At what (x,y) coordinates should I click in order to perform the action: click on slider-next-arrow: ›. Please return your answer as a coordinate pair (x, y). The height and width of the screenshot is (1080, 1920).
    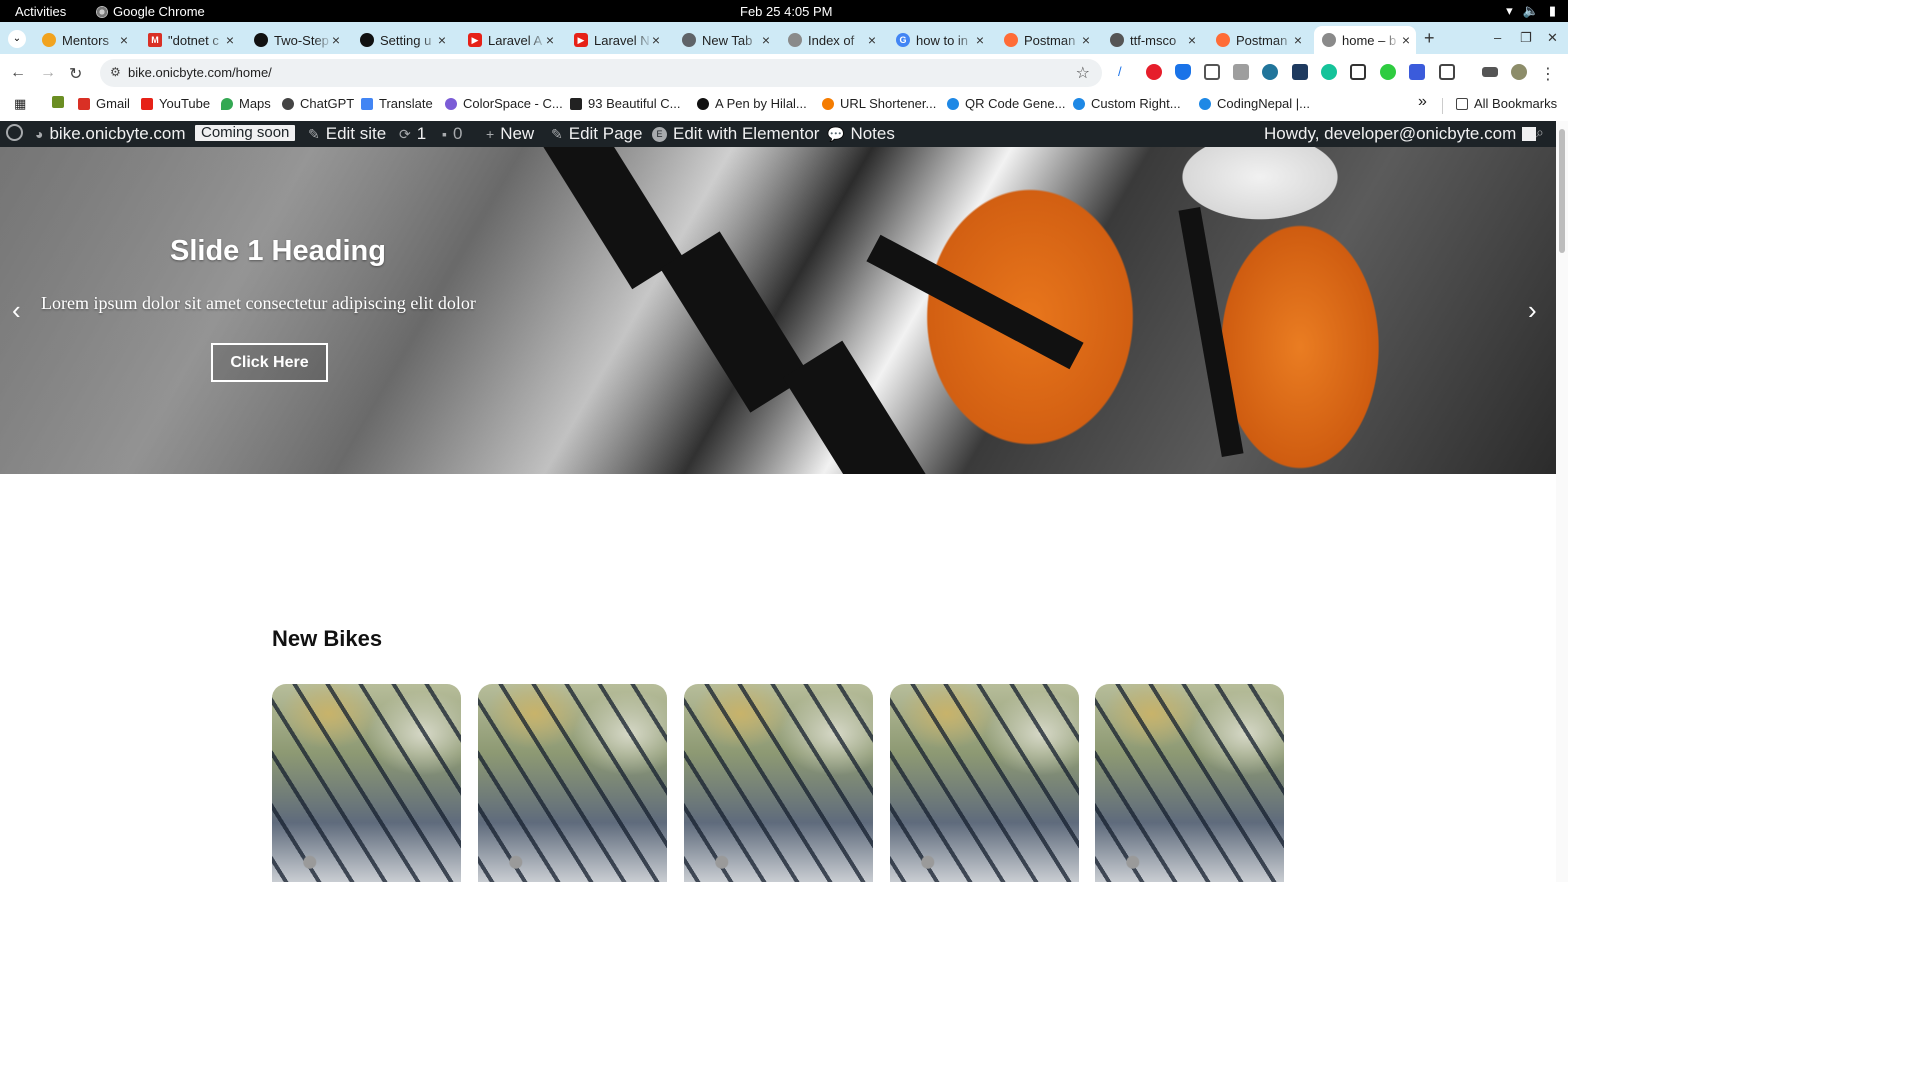
    Looking at the image, I should click on (1532, 310).